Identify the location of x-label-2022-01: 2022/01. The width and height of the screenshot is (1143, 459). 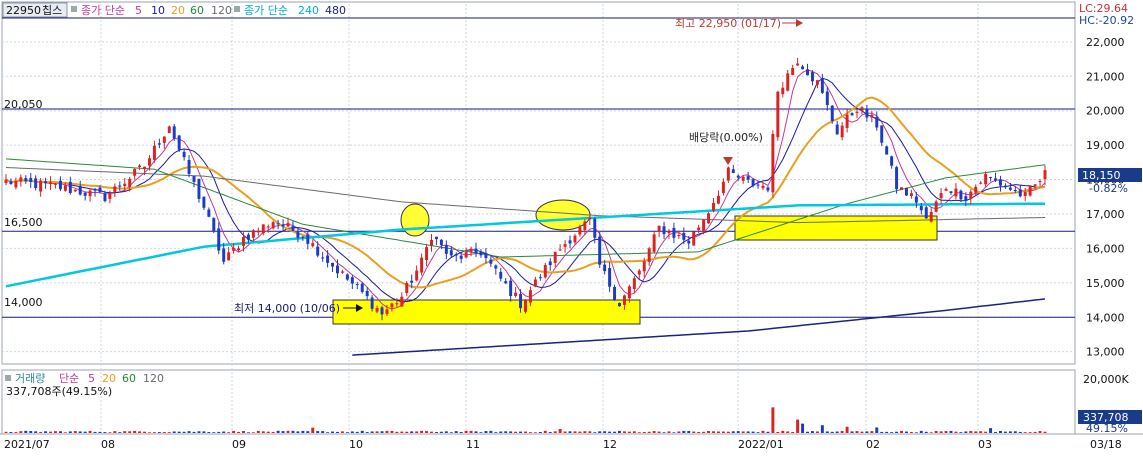
(761, 444).